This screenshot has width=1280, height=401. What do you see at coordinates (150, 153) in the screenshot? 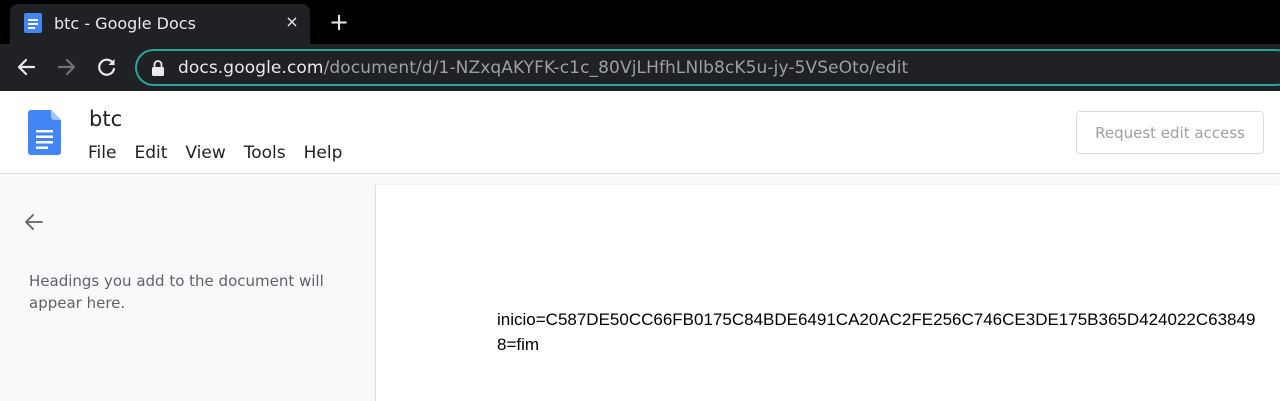
I see `menu-edit: Edit` at bounding box center [150, 153].